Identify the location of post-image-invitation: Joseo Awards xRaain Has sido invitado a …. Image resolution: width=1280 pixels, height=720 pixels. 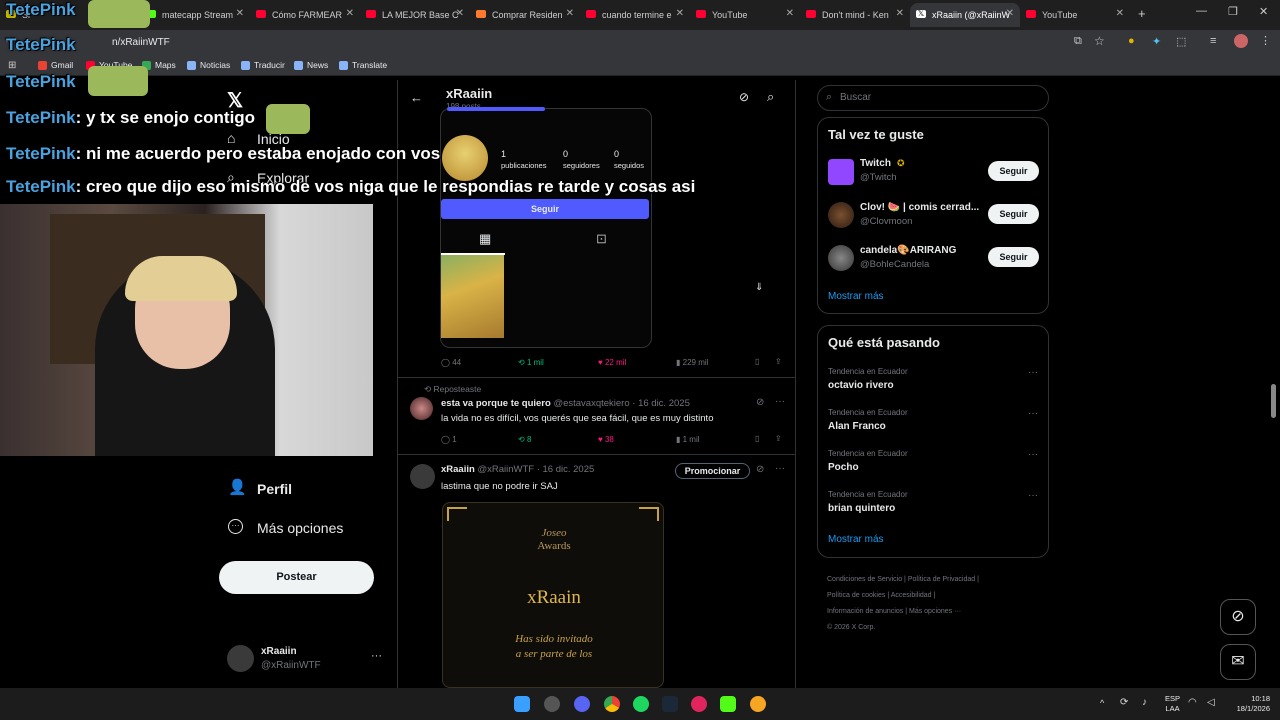
(553, 595).